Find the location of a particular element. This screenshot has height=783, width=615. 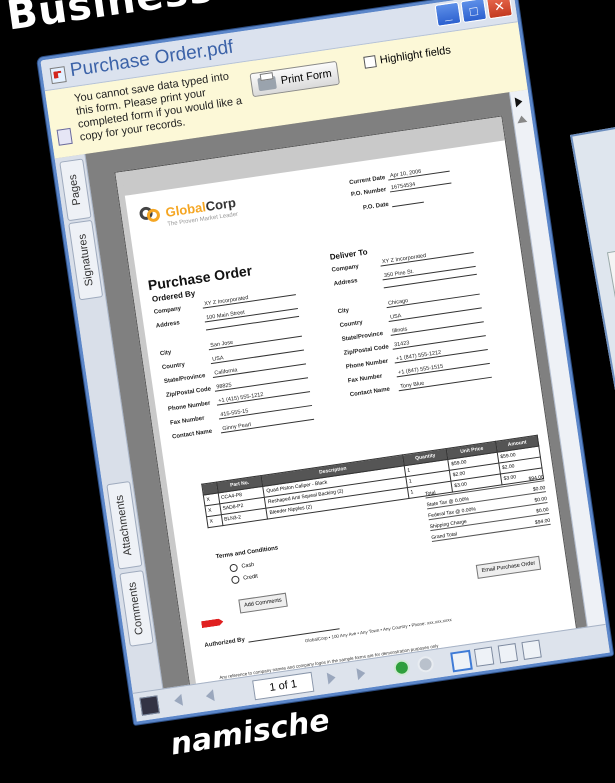

po-date-value is located at coordinates (408, 204).